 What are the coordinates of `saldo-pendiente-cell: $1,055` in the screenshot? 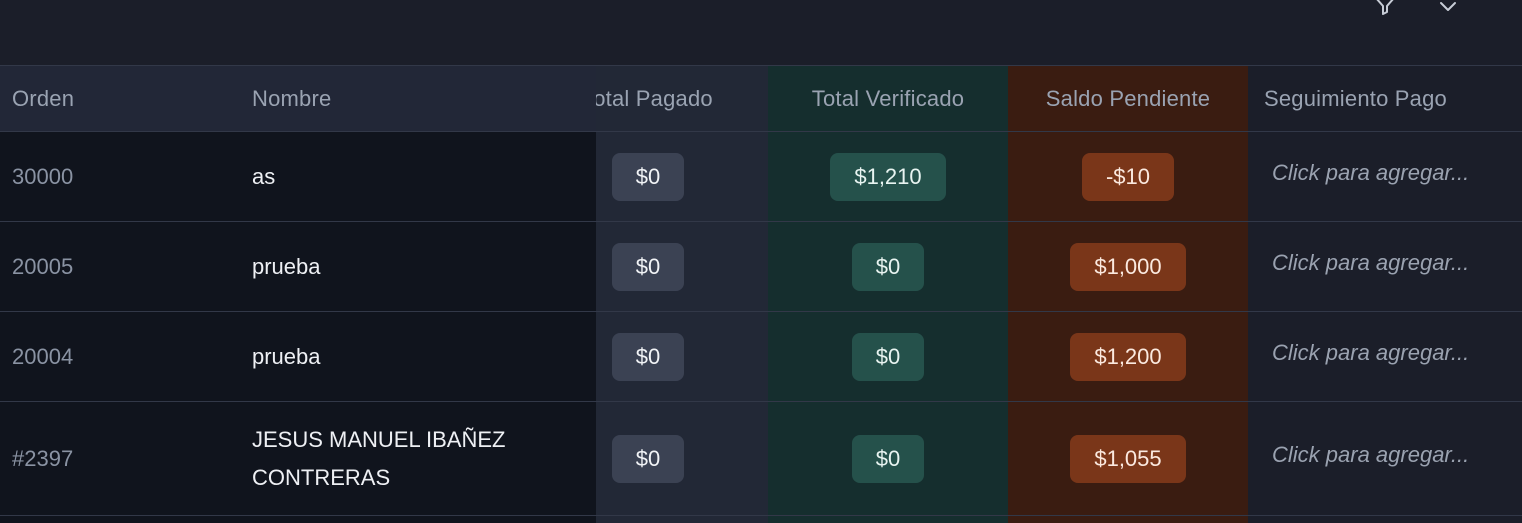 It's located at (1128, 458).